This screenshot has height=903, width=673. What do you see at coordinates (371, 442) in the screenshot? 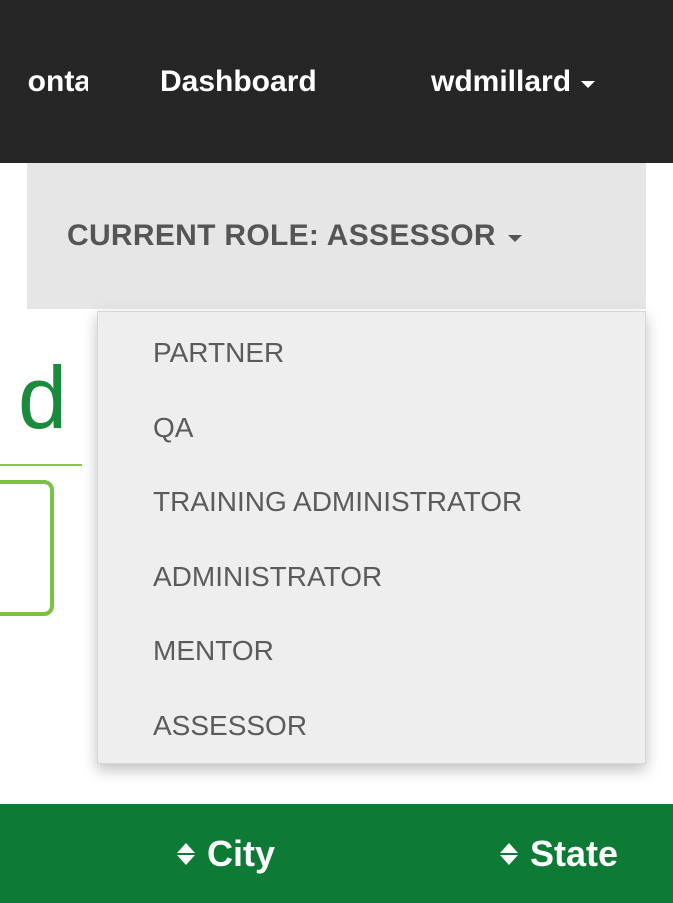
I see `role-option-qa: QA` at bounding box center [371, 442].